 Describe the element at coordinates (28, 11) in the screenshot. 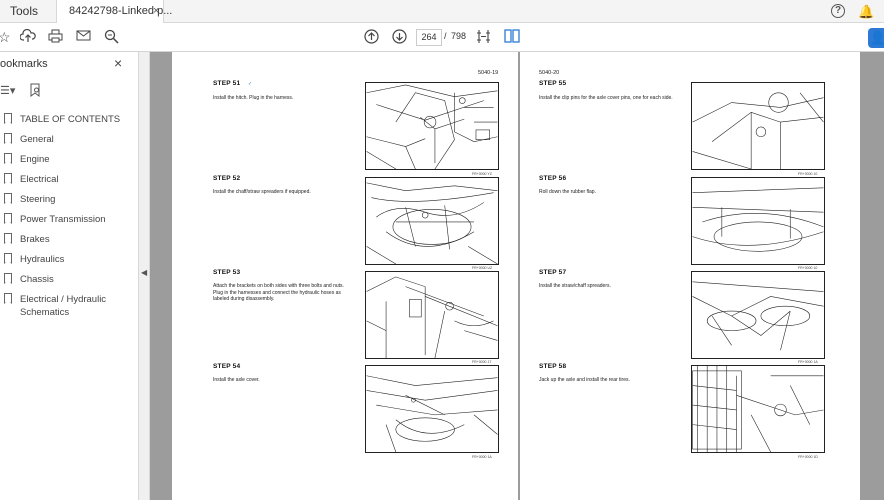

I see `tab-tools: Tools` at that location.